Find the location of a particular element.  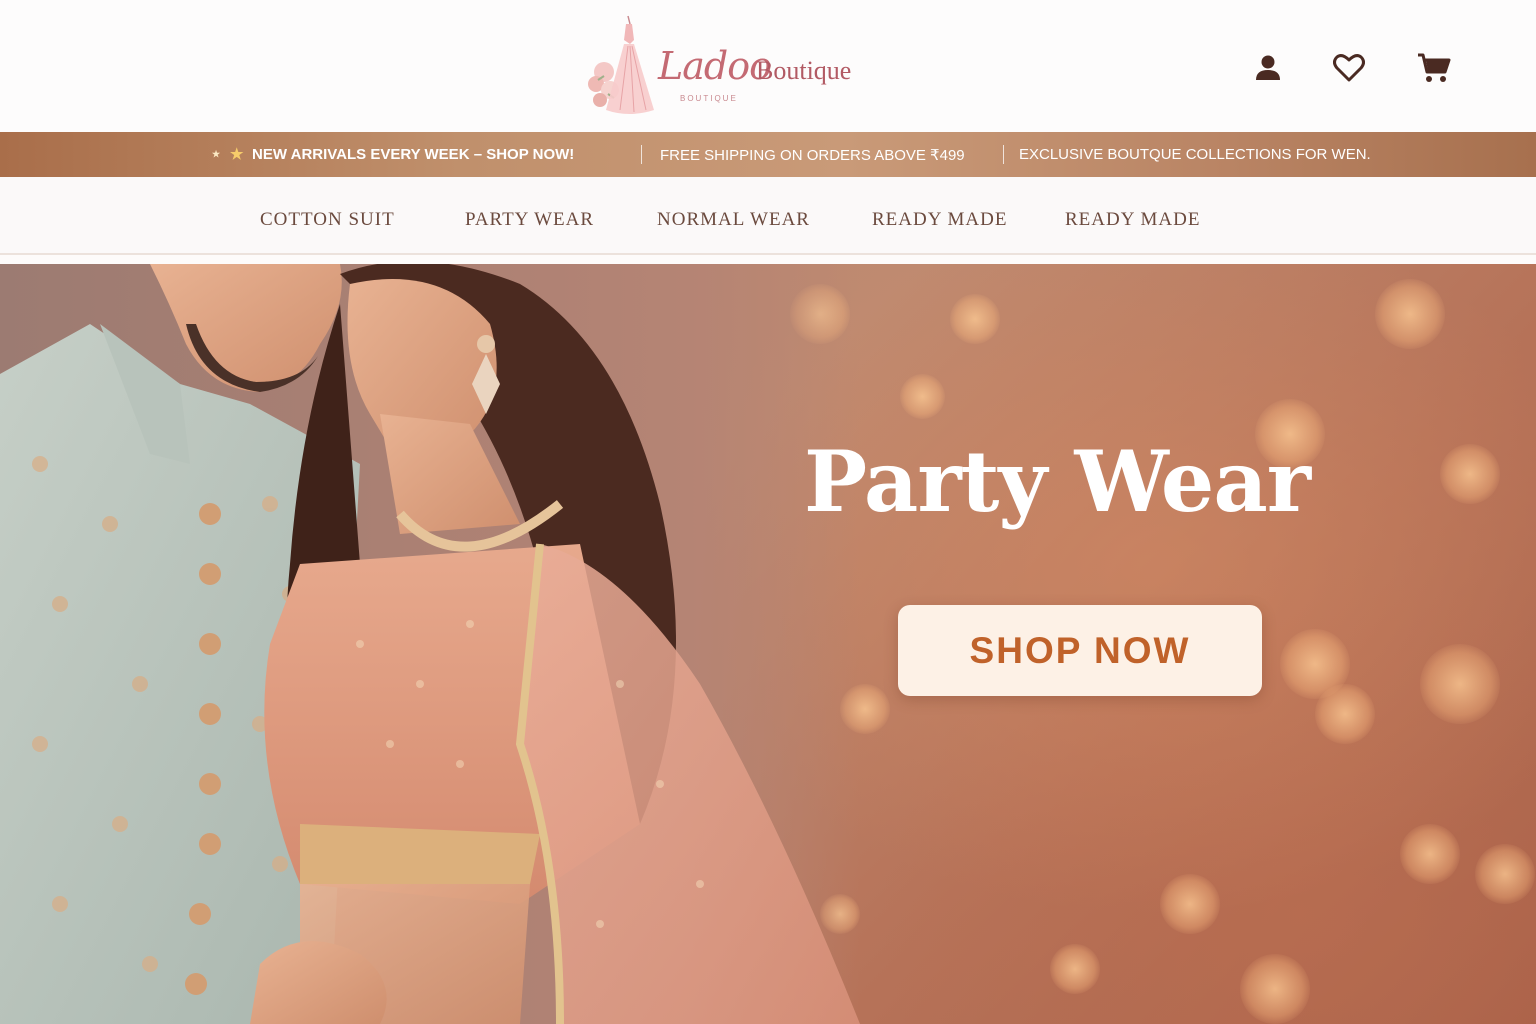

brand-script: Ladoo is located at coordinates (715, 66).